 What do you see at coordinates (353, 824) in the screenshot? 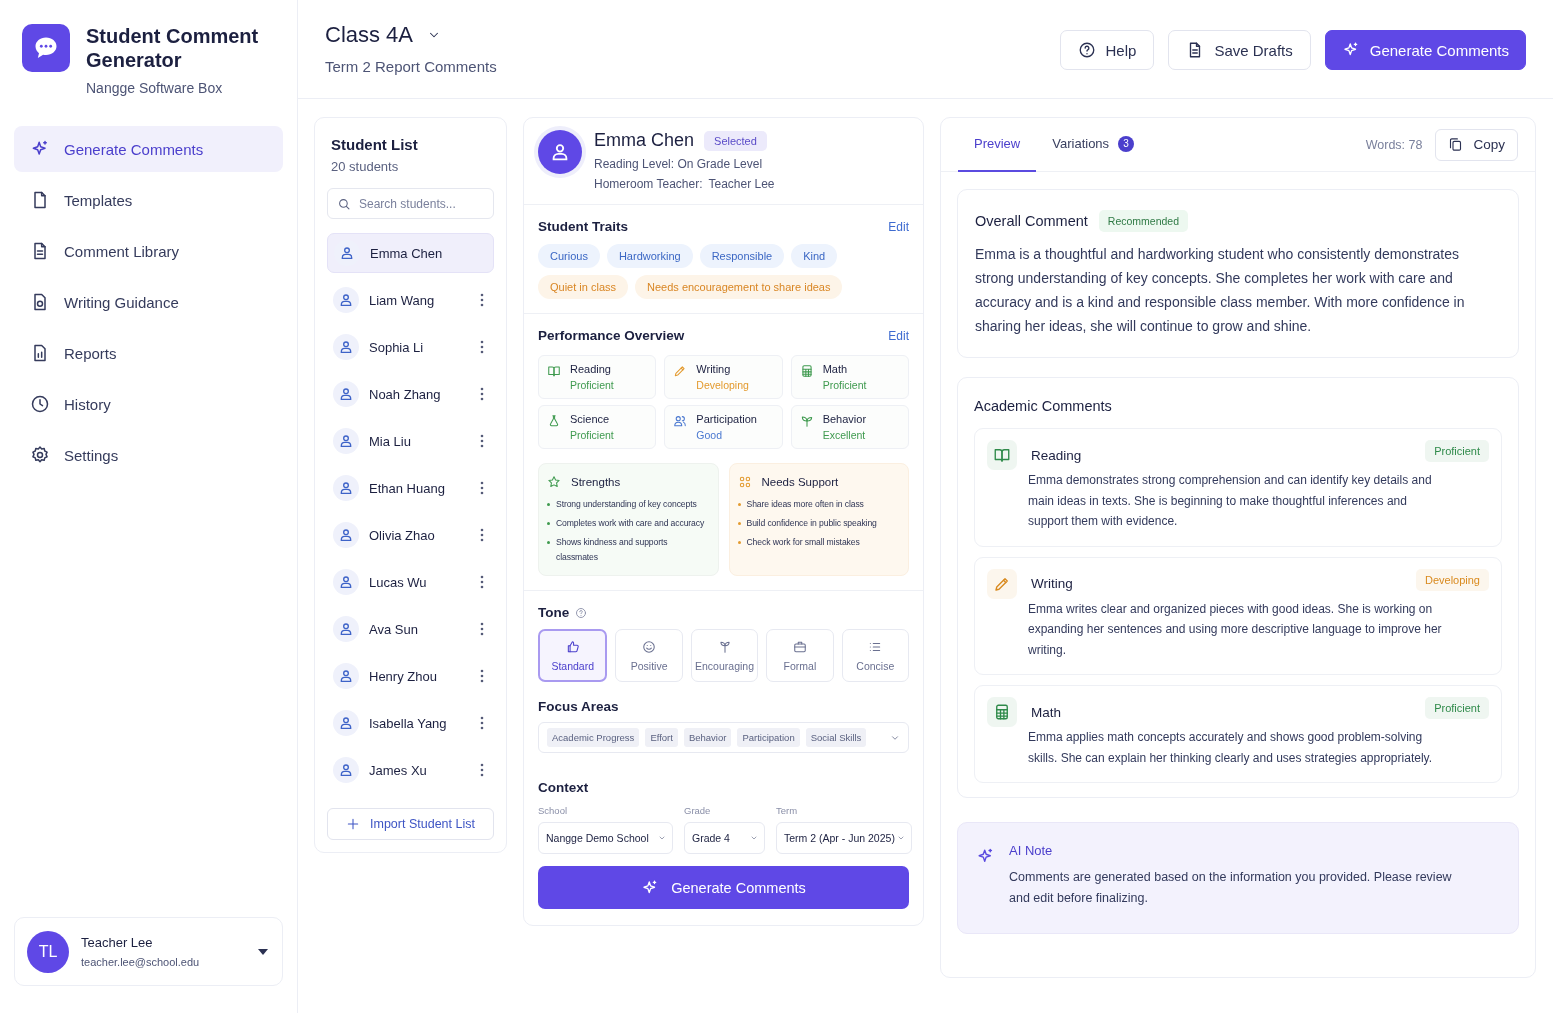
I see `plus-icon` at bounding box center [353, 824].